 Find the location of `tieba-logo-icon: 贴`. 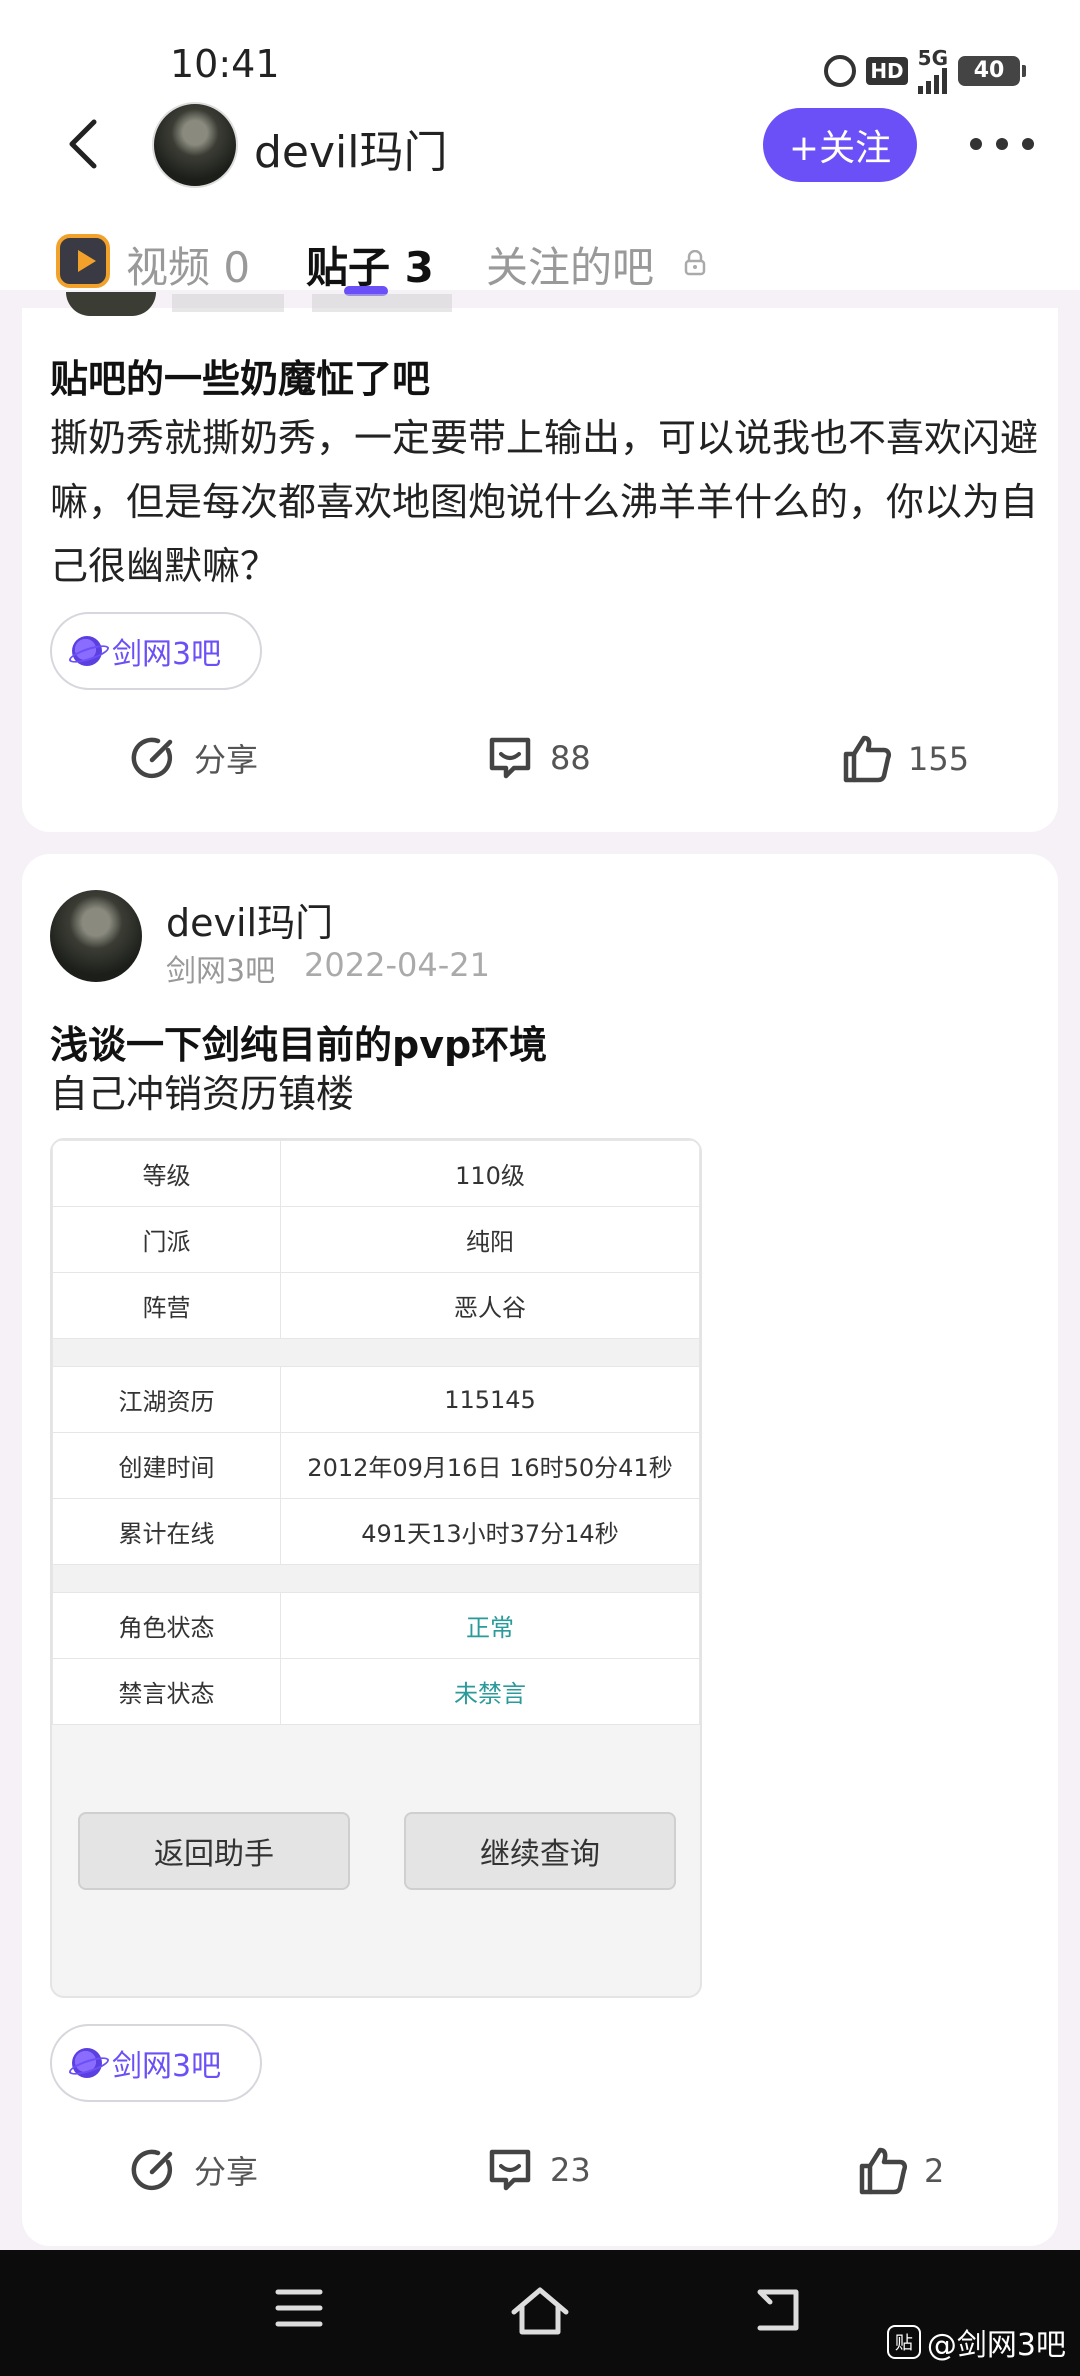

tieba-logo-icon: 贴 is located at coordinates (903, 2342).